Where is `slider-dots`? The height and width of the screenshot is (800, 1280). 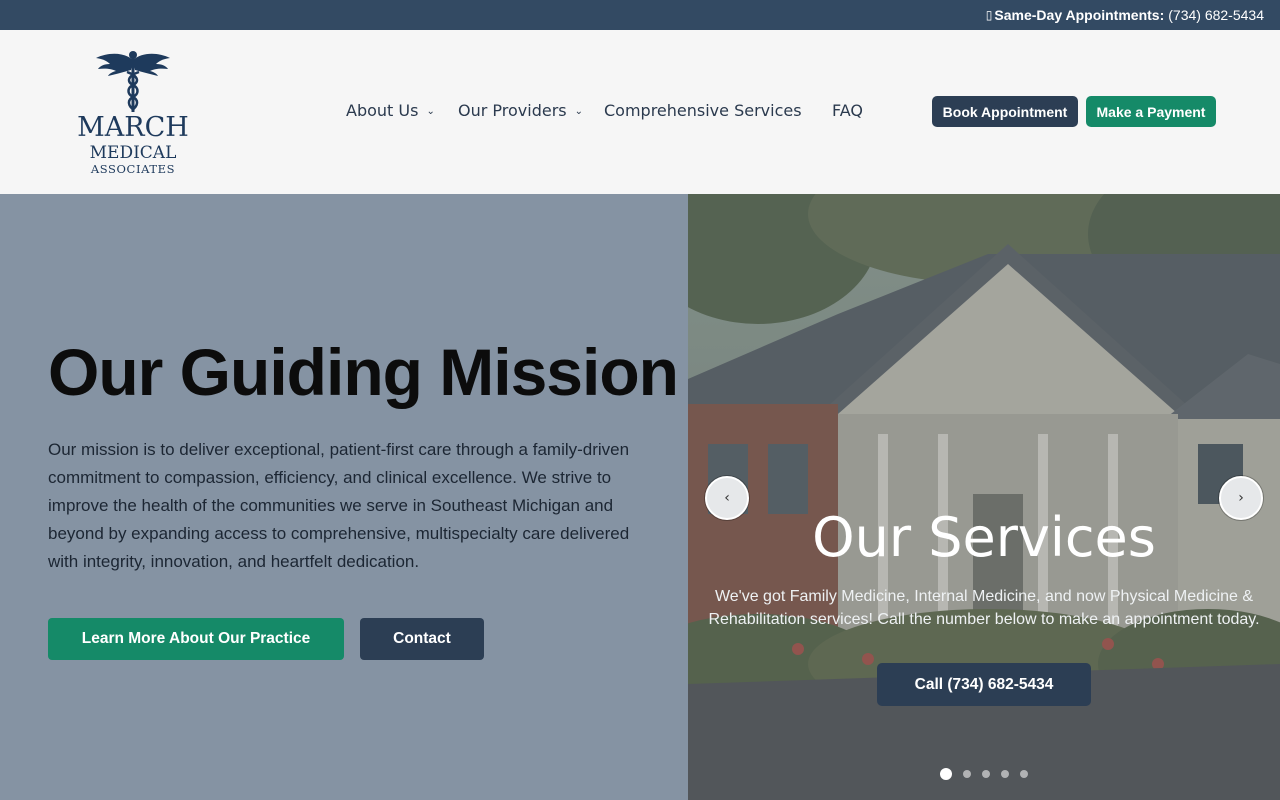
slider-dots is located at coordinates (984, 774).